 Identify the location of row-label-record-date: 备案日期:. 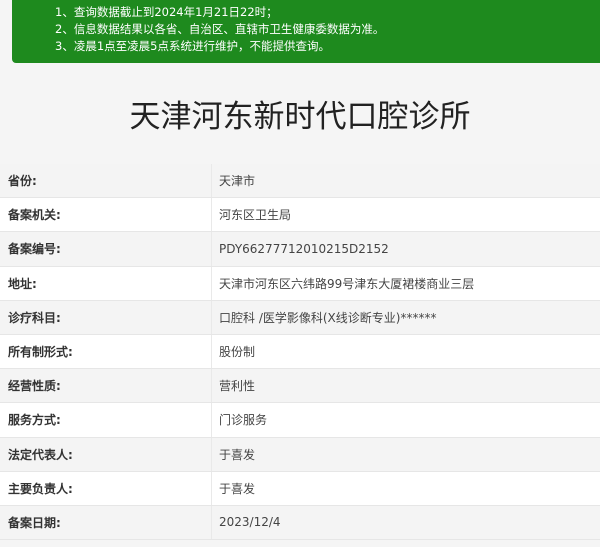
(34, 522).